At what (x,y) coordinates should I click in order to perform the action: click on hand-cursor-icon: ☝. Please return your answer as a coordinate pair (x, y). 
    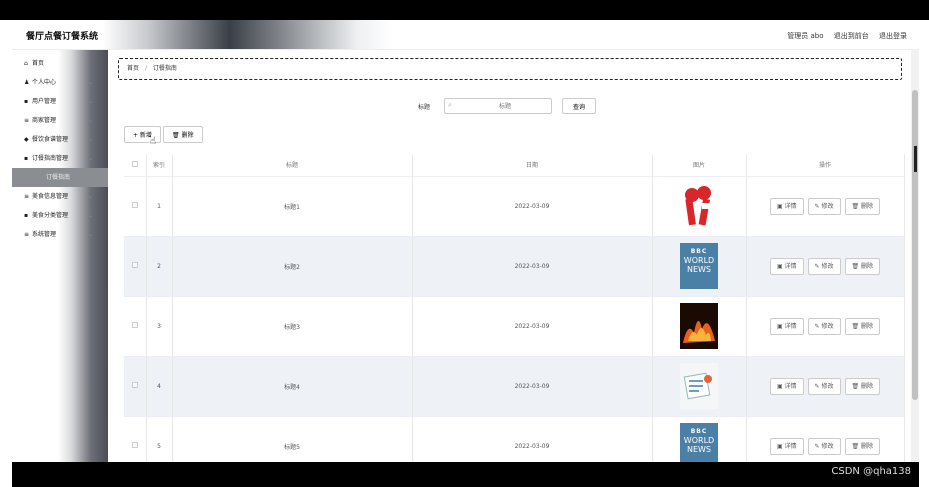
    Looking at the image, I should click on (153, 141).